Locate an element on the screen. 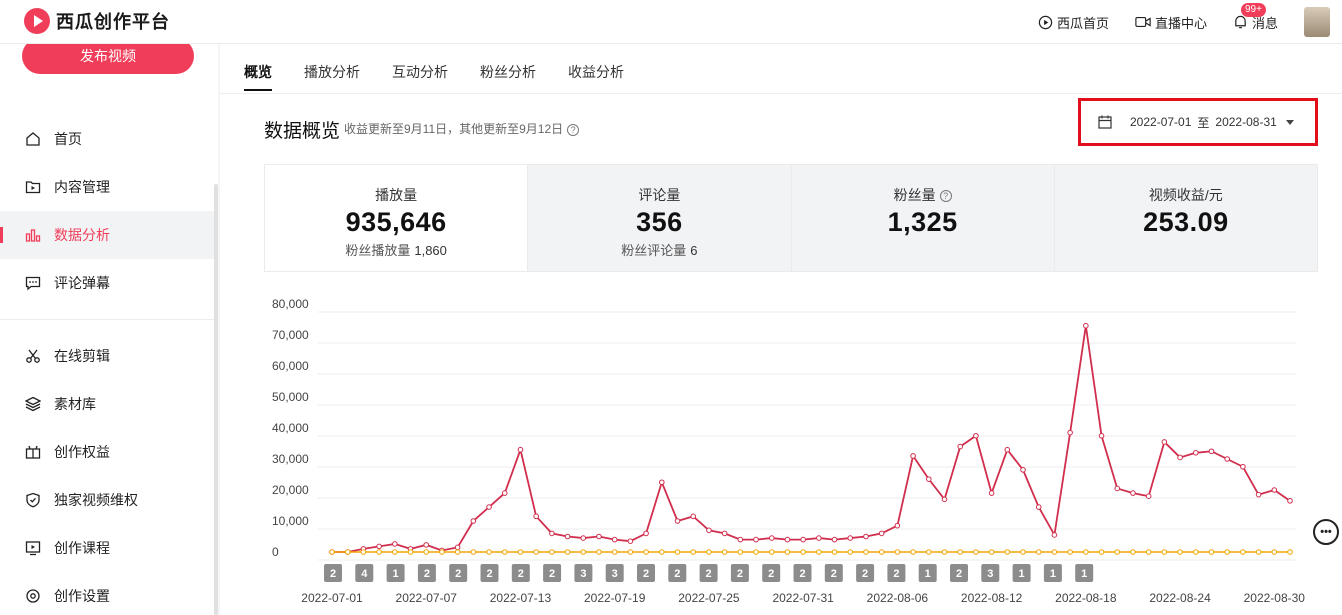 Image resolution: width=1342 pixels, height=615 pixels. x-tick-label: 2022-08-12 is located at coordinates (992, 598).